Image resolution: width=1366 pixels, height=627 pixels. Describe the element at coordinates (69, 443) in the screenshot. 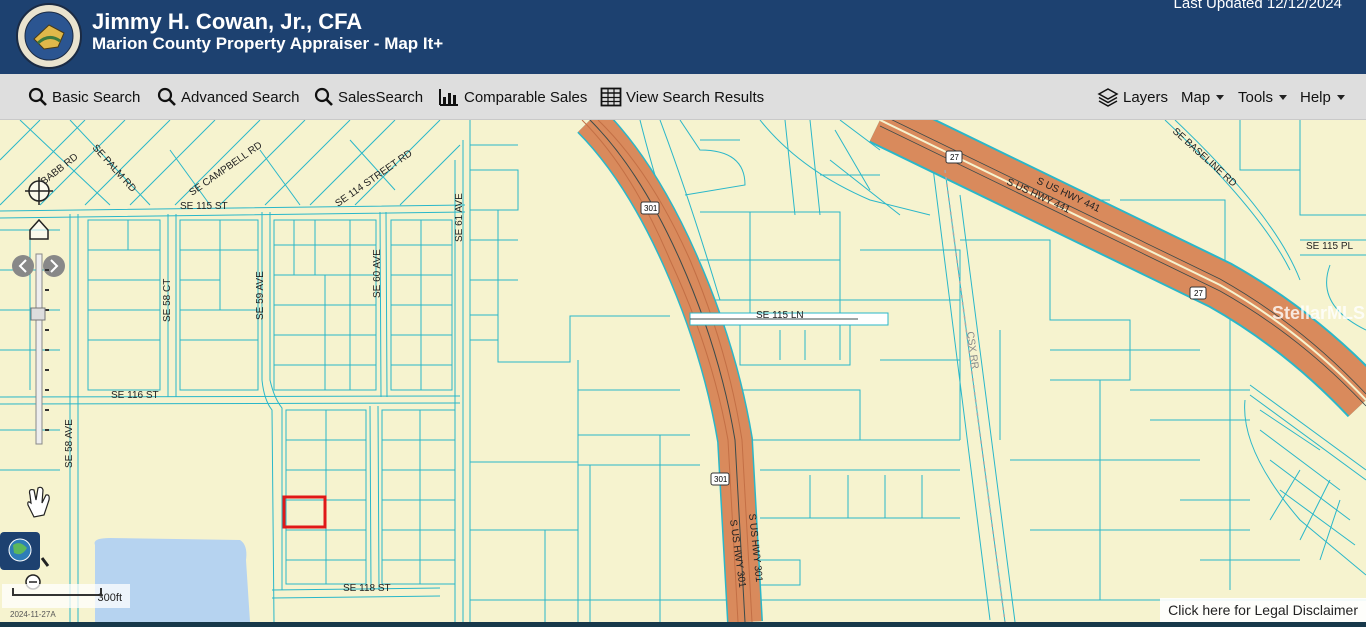

I see `street-label-se-58-ave: SE 58 AVE` at that location.